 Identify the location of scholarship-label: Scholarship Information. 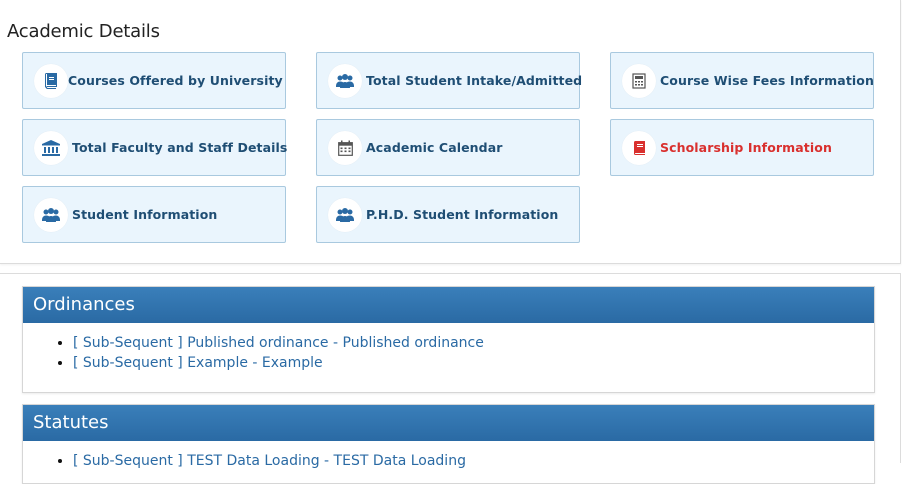
(746, 147).